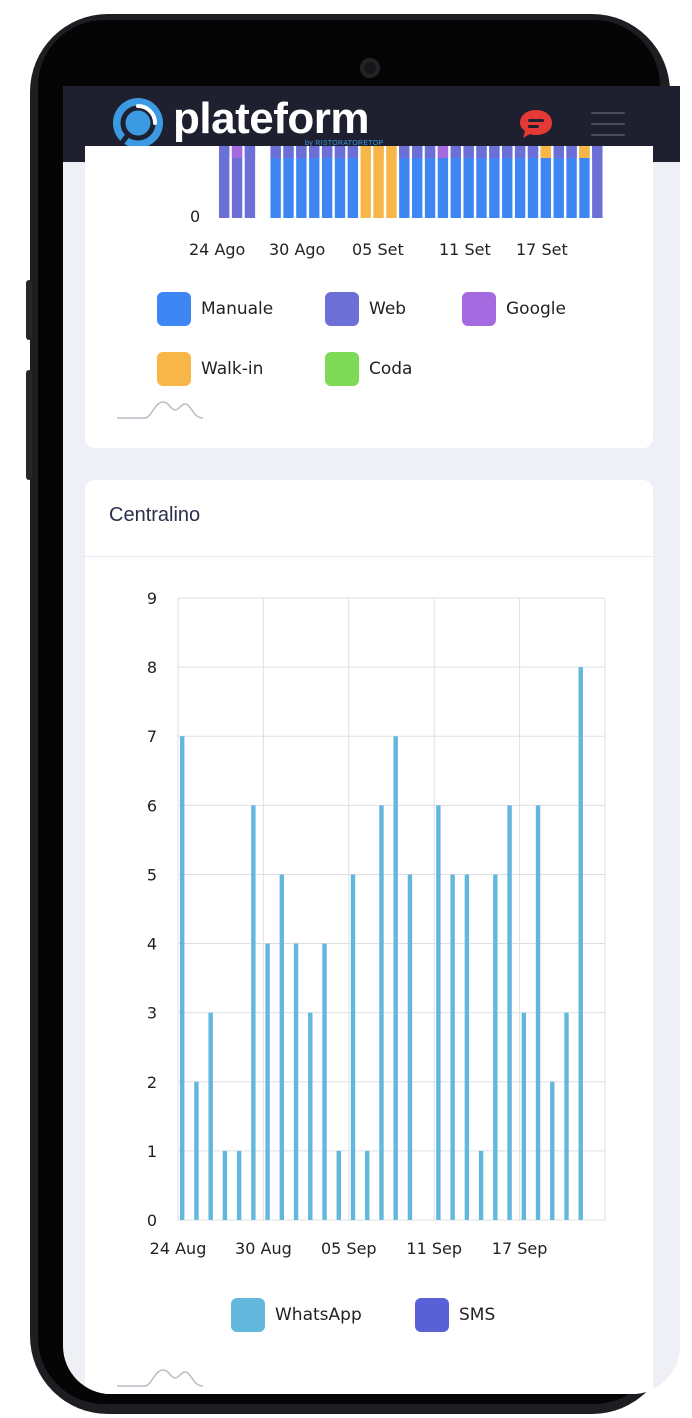 The height and width of the screenshot is (1418, 692). Describe the element at coordinates (520, 1248) in the screenshot. I see `x-tick-label: 17 Sep` at that location.